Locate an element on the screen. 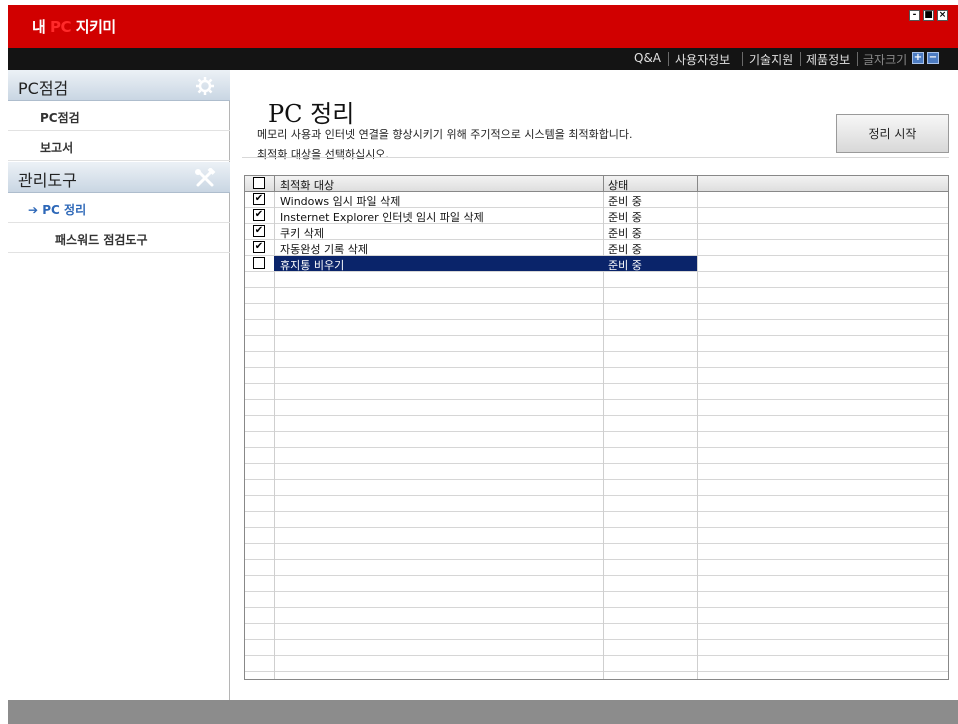 Image resolution: width=958 pixels, height=724 pixels. page-title: PC 정리 is located at coordinates (311, 114).